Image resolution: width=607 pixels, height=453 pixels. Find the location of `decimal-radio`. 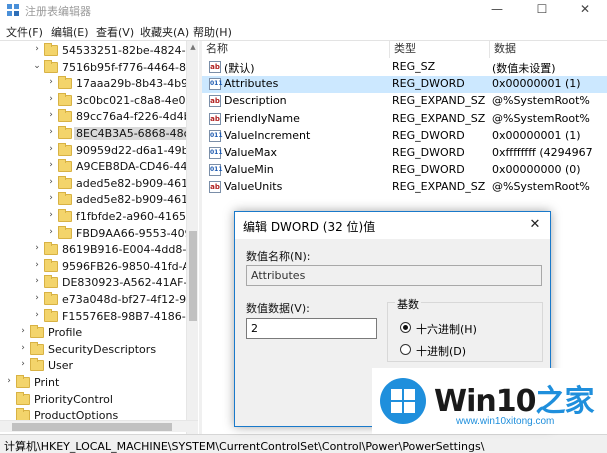

decimal-radio is located at coordinates (405, 349).